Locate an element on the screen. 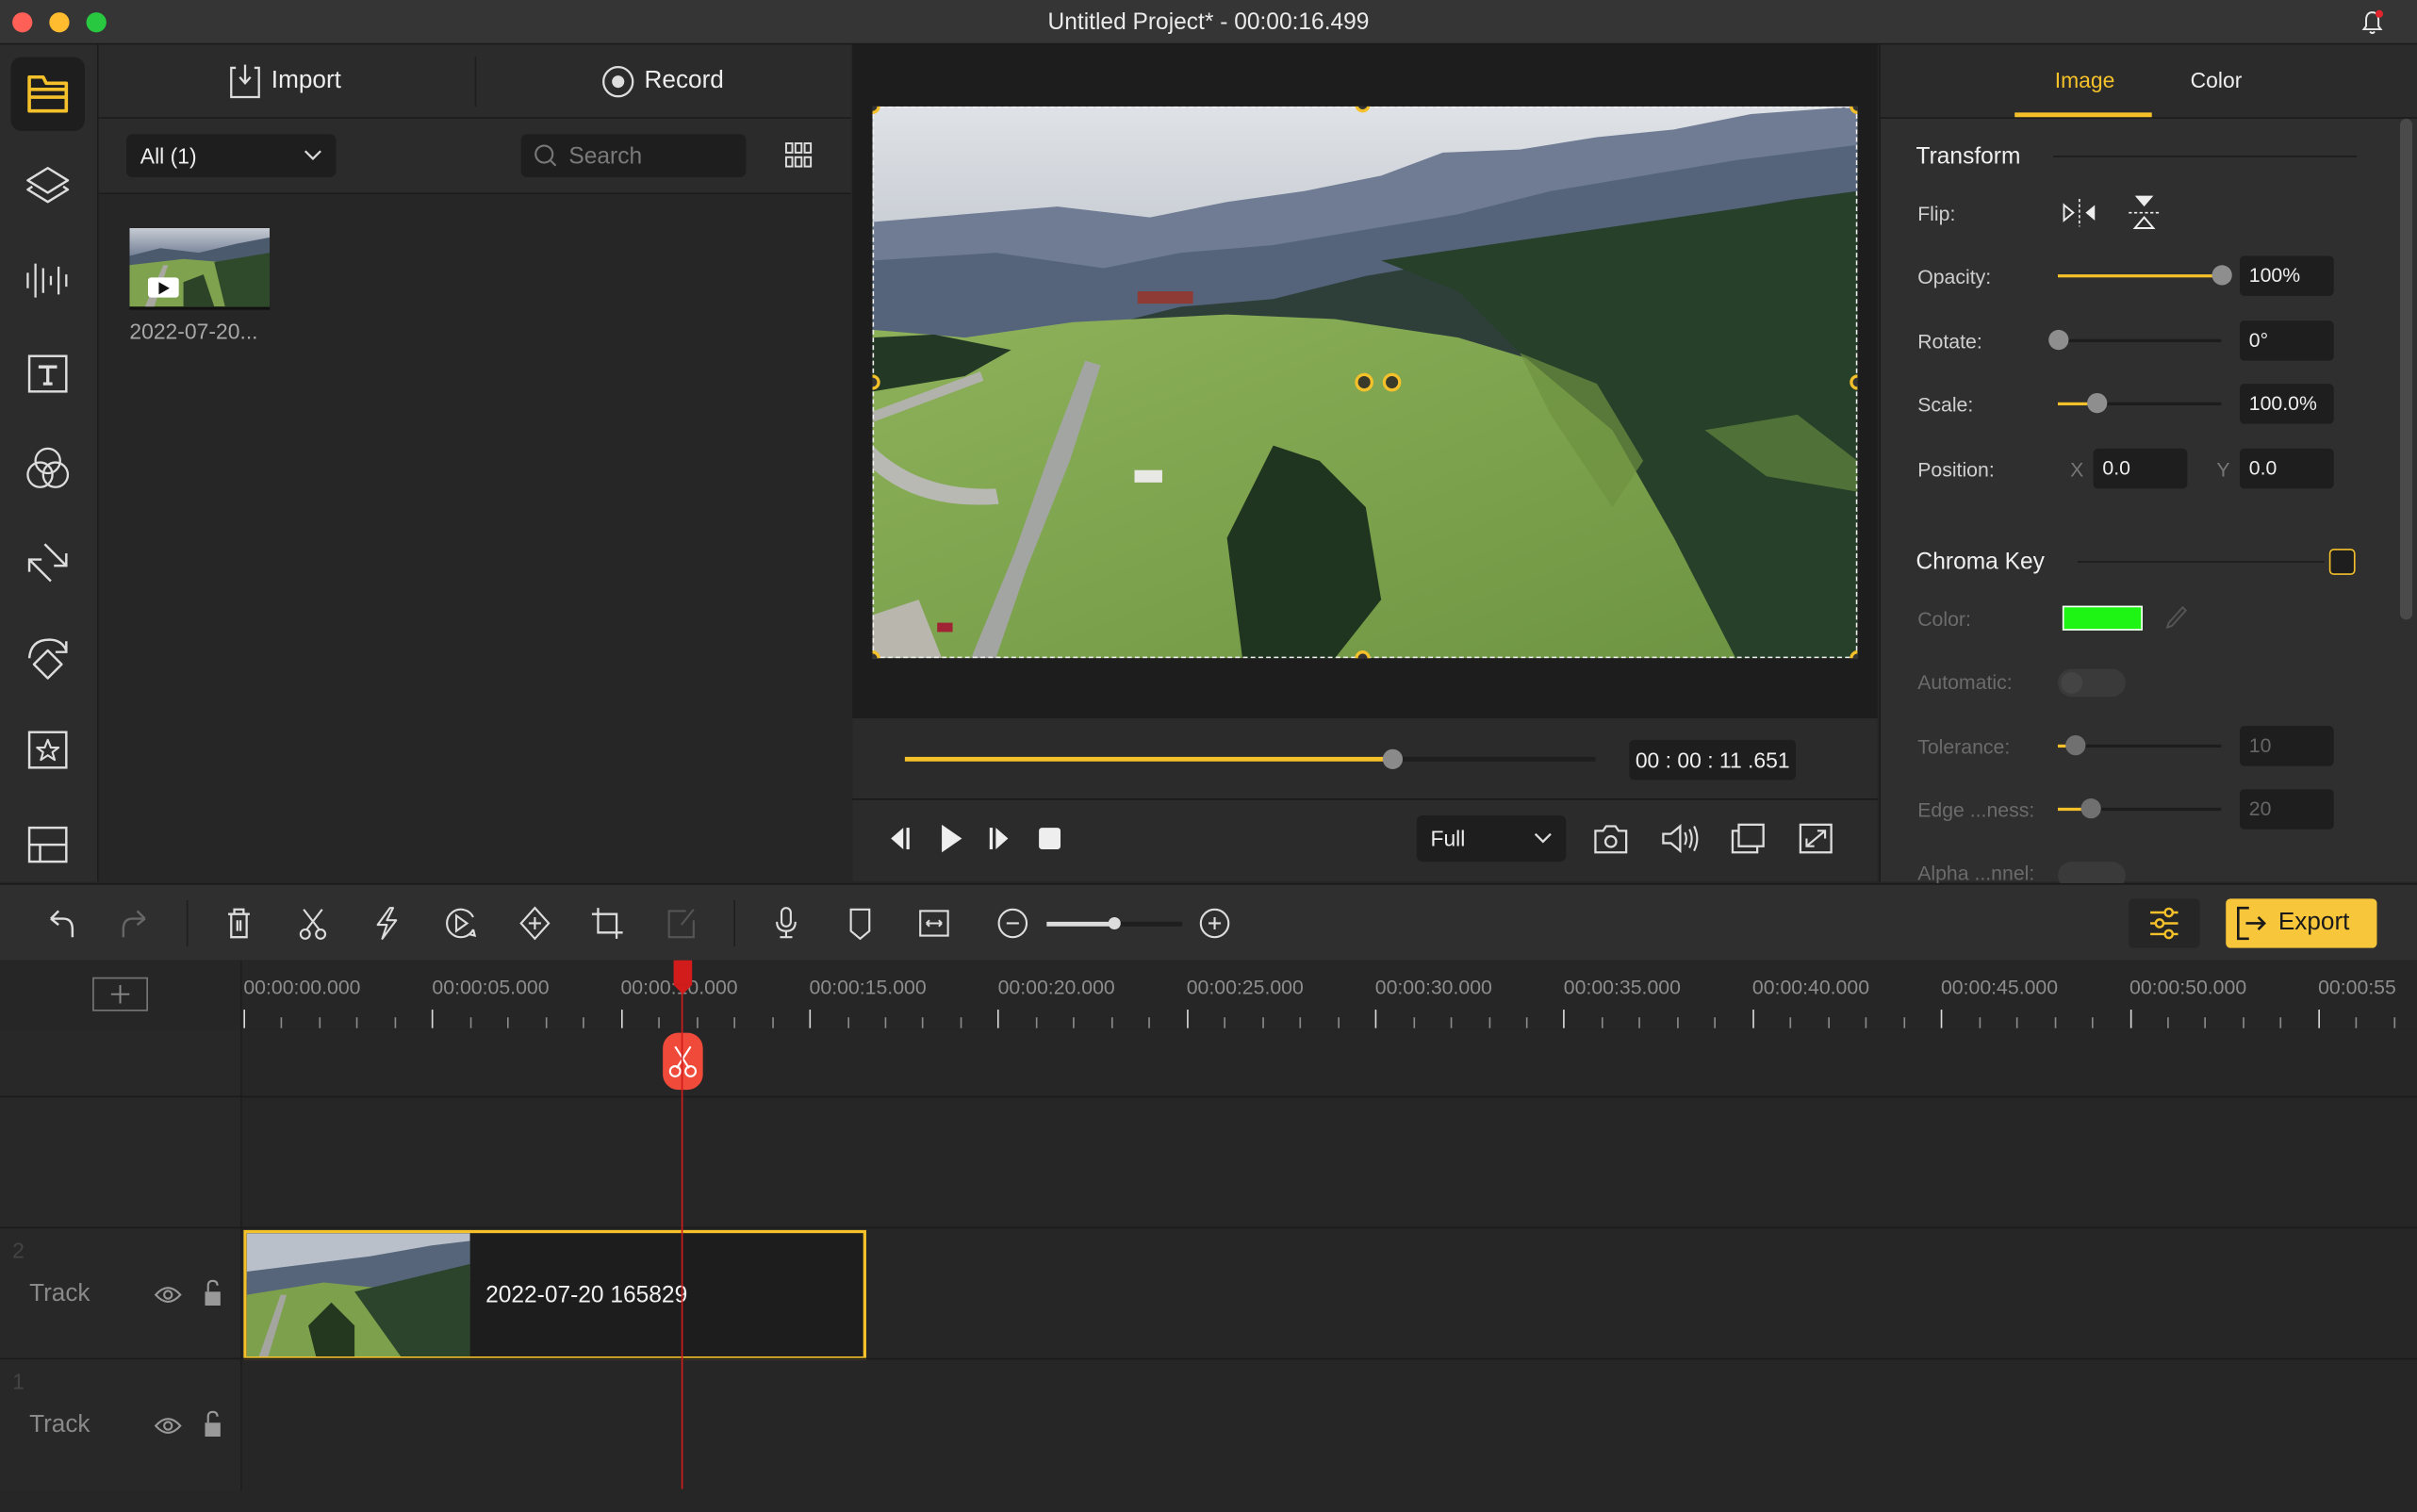 Image resolution: width=2417 pixels, height=1512 pixels. trash-icon is located at coordinates (239, 923).